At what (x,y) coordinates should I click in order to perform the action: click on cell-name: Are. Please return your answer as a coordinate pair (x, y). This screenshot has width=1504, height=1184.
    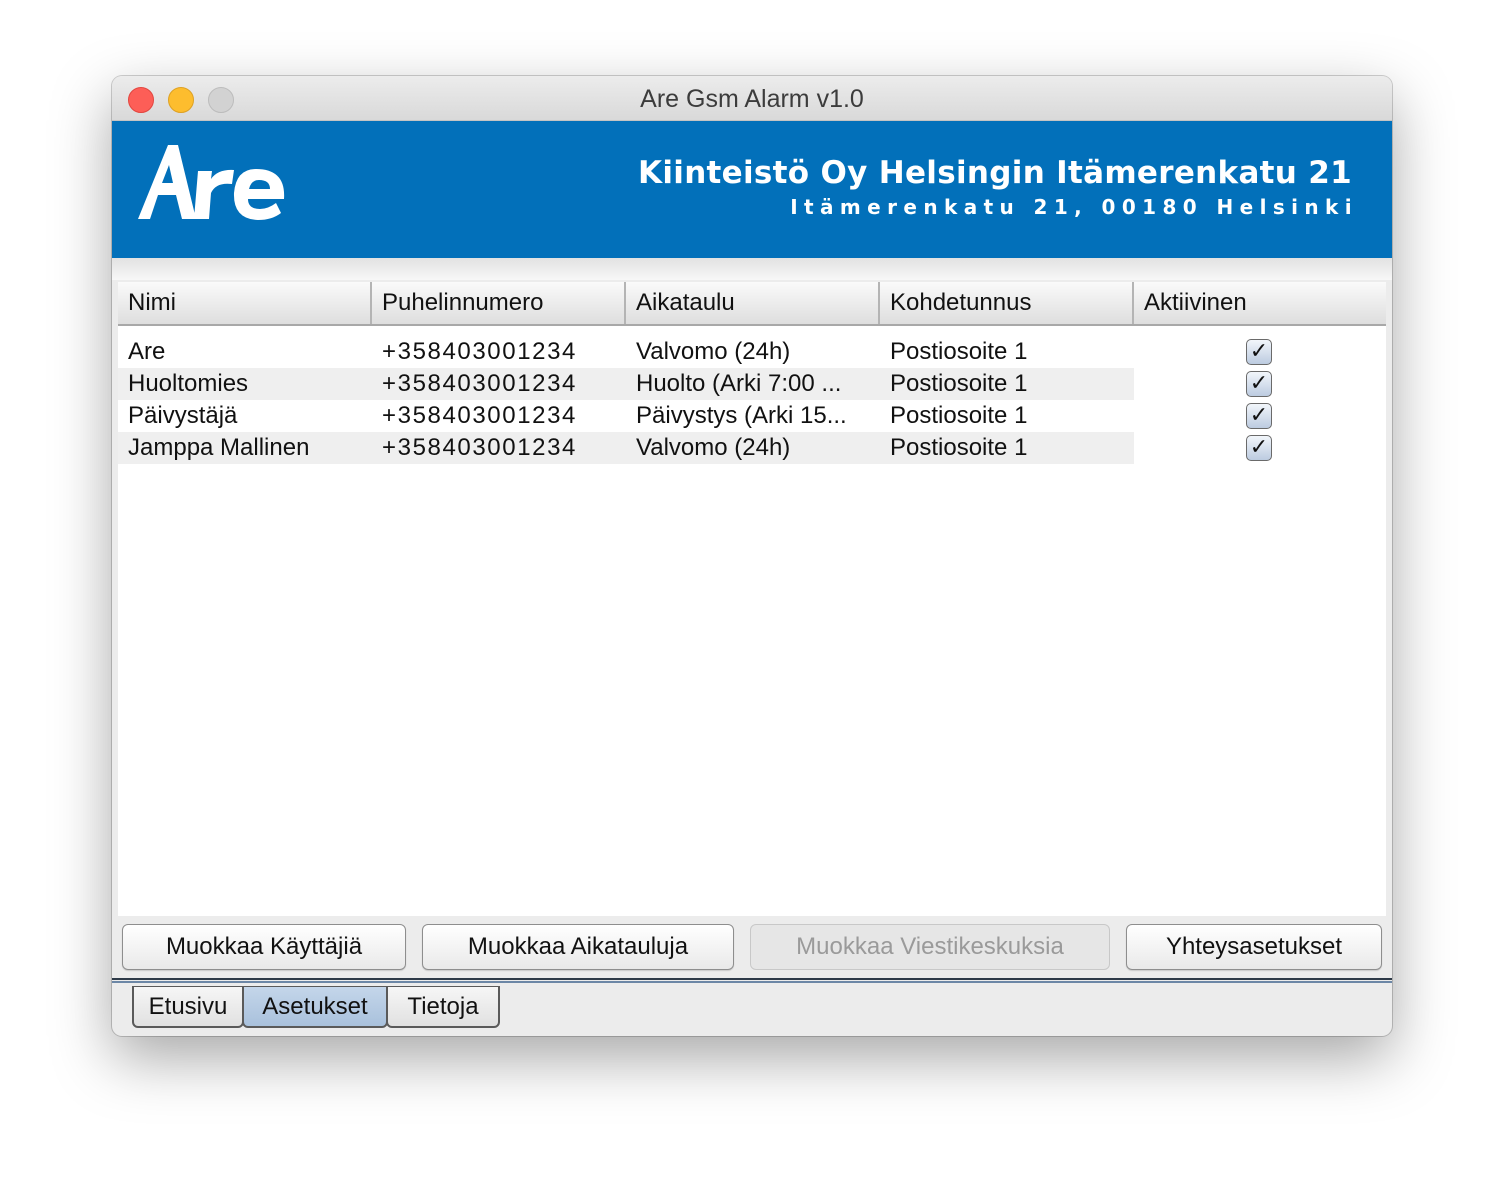
    Looking at the image, I should click on (147, 351).